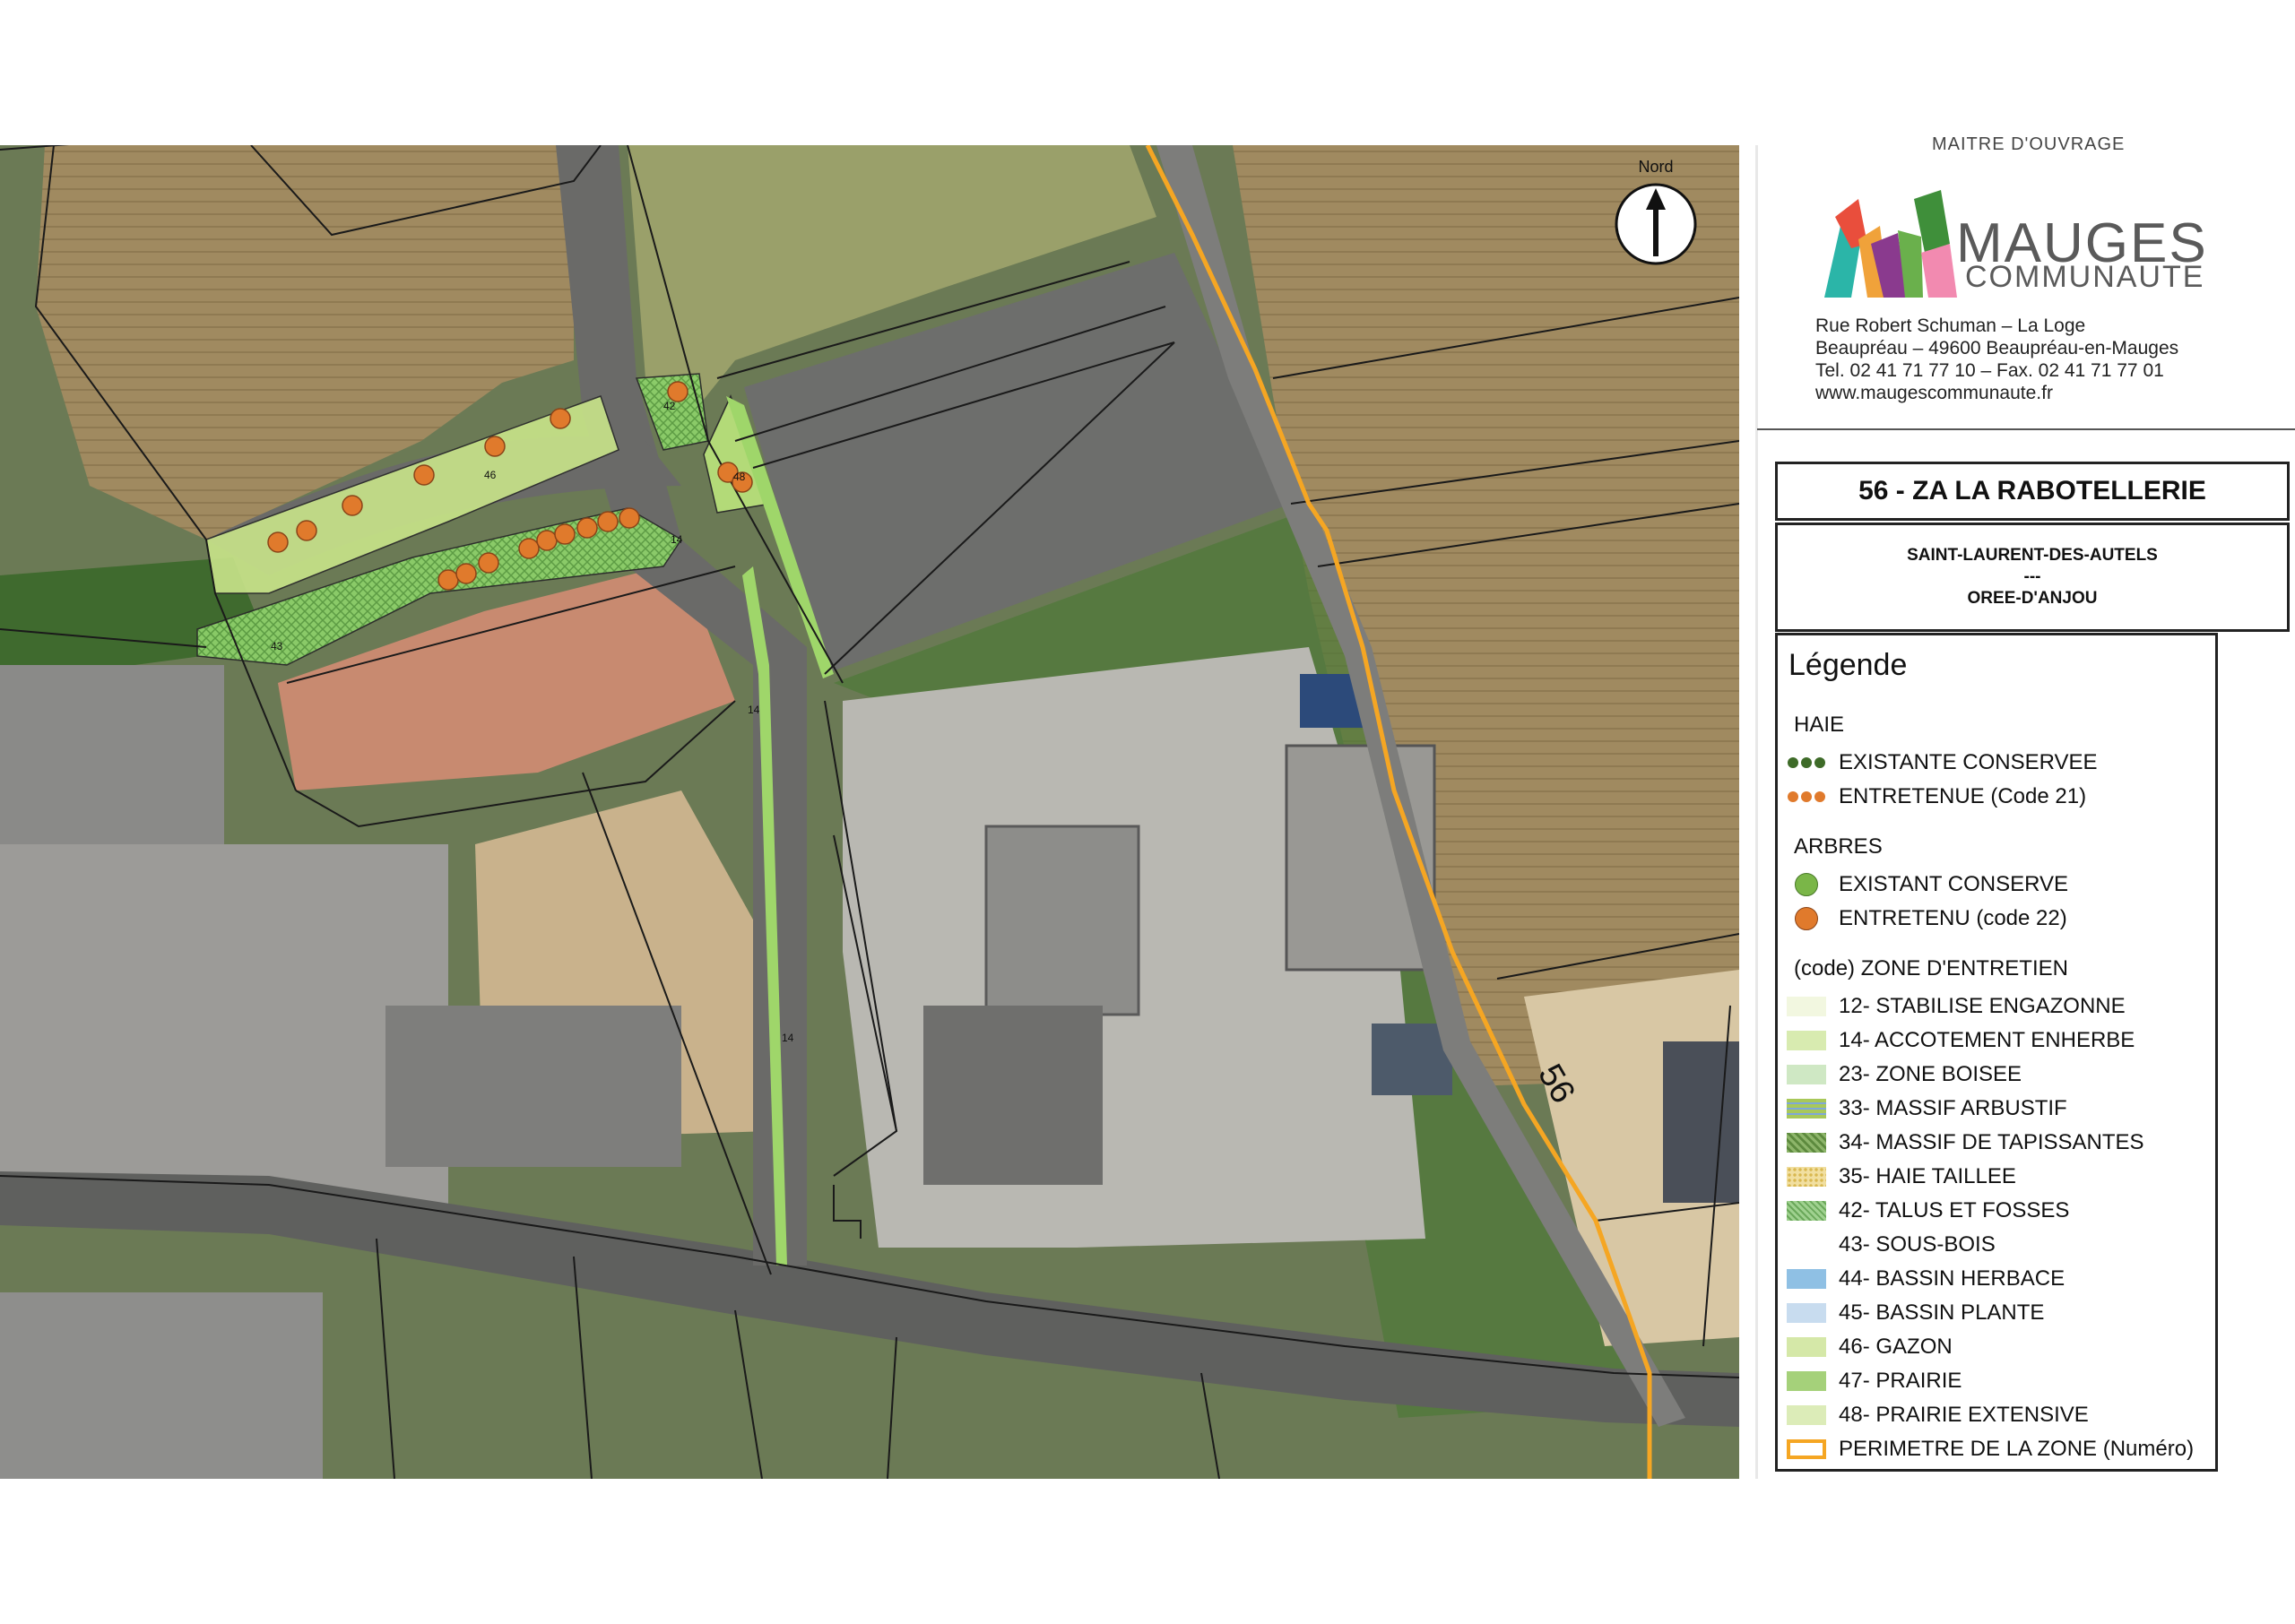 This screenshot has width=2295, height=1624. I want to click on zone-46-swatch-icon, so click(1807, 1347).